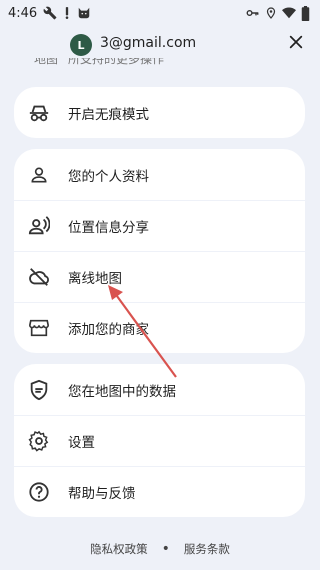 The height and width of the screenshot is (570, 320). Describe the element at coordinates (159, 491) in the screenshot. I see `menu-item-help: 帮助与反馈` at that location.